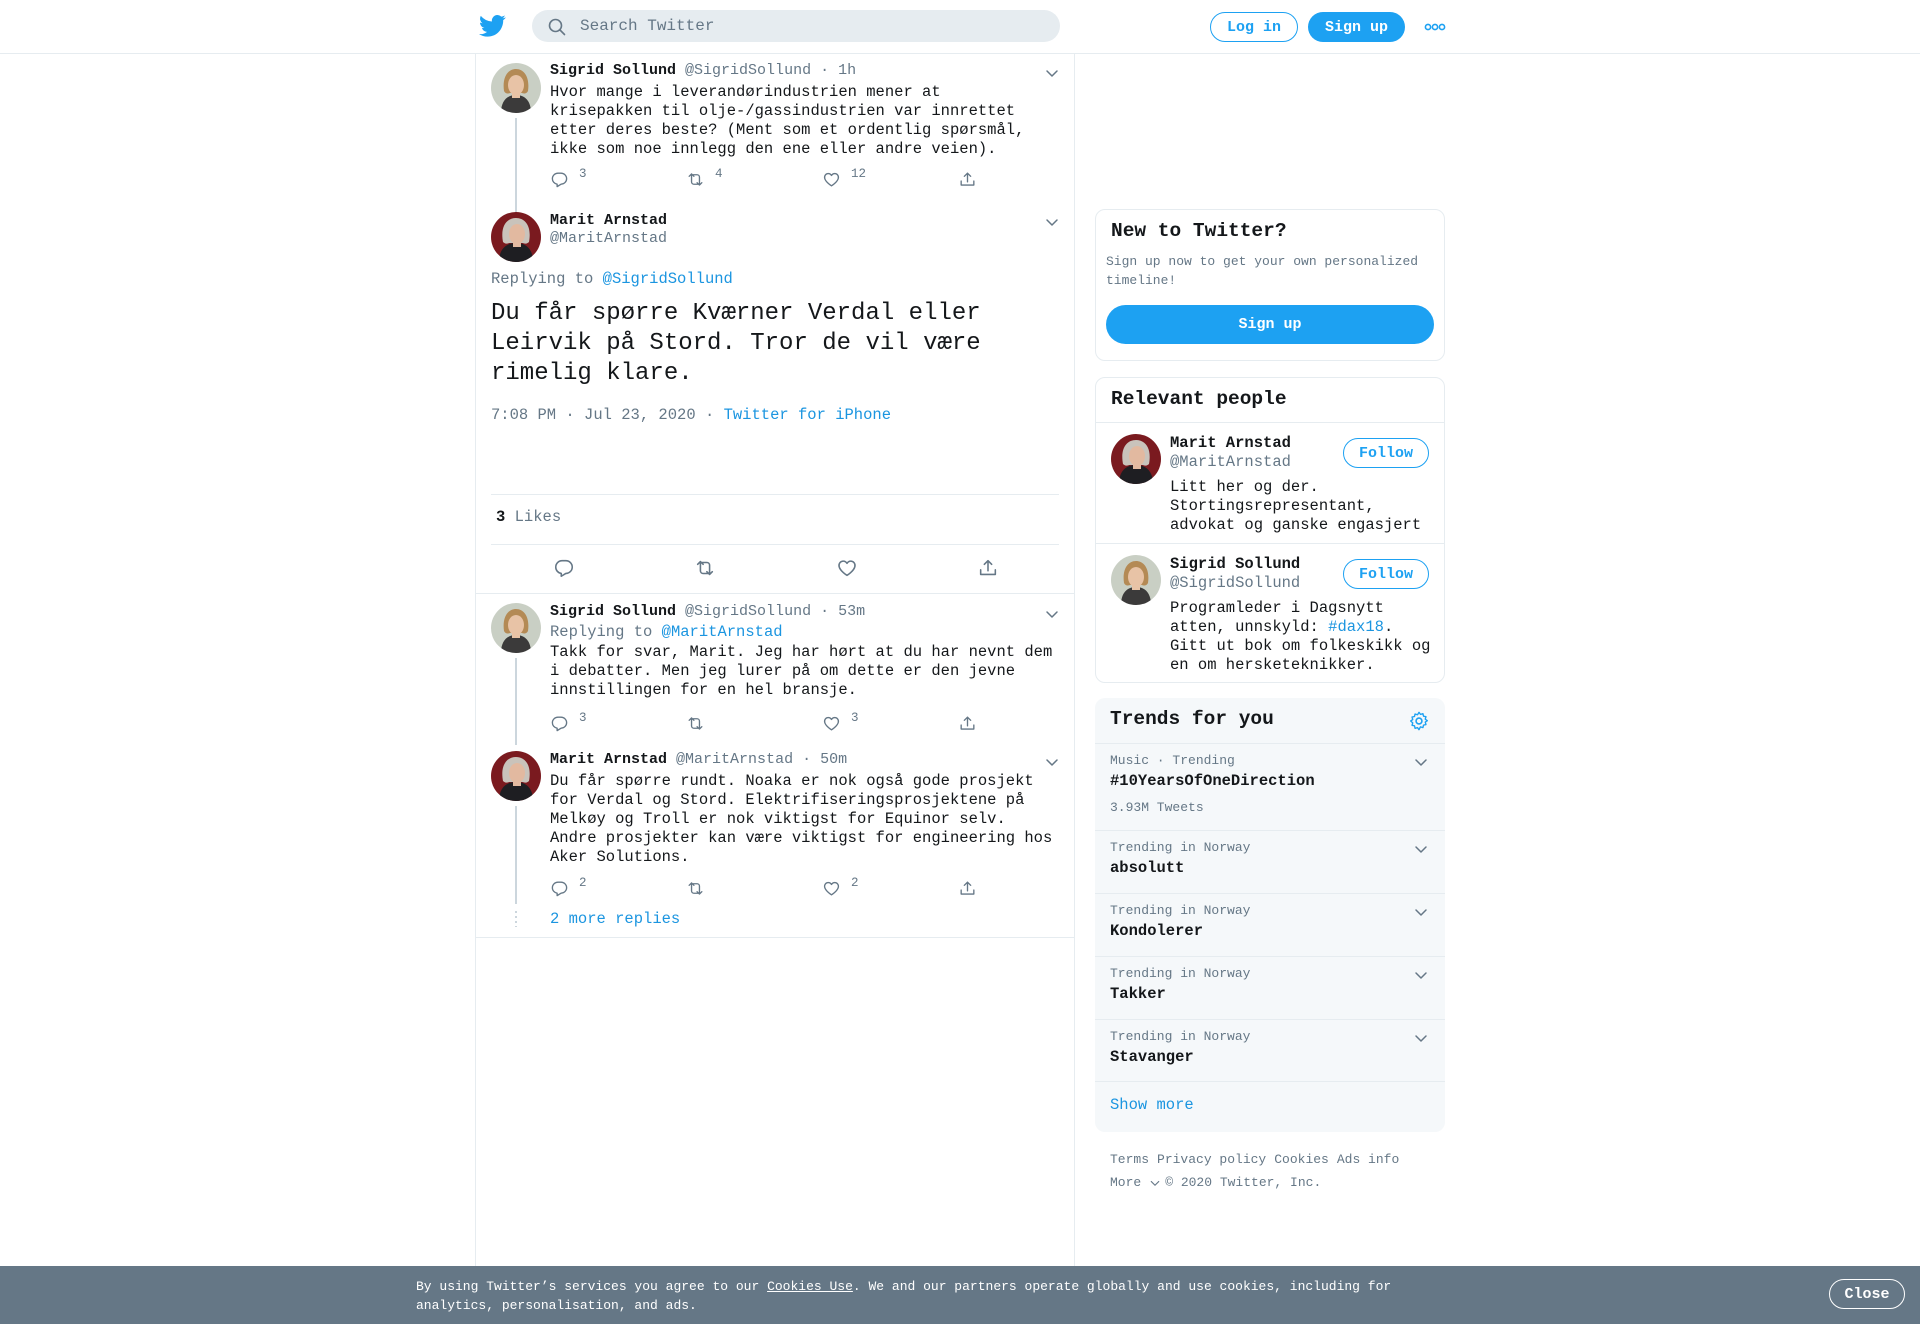  I want to click on retweet-button: 4, so click(704, 178).